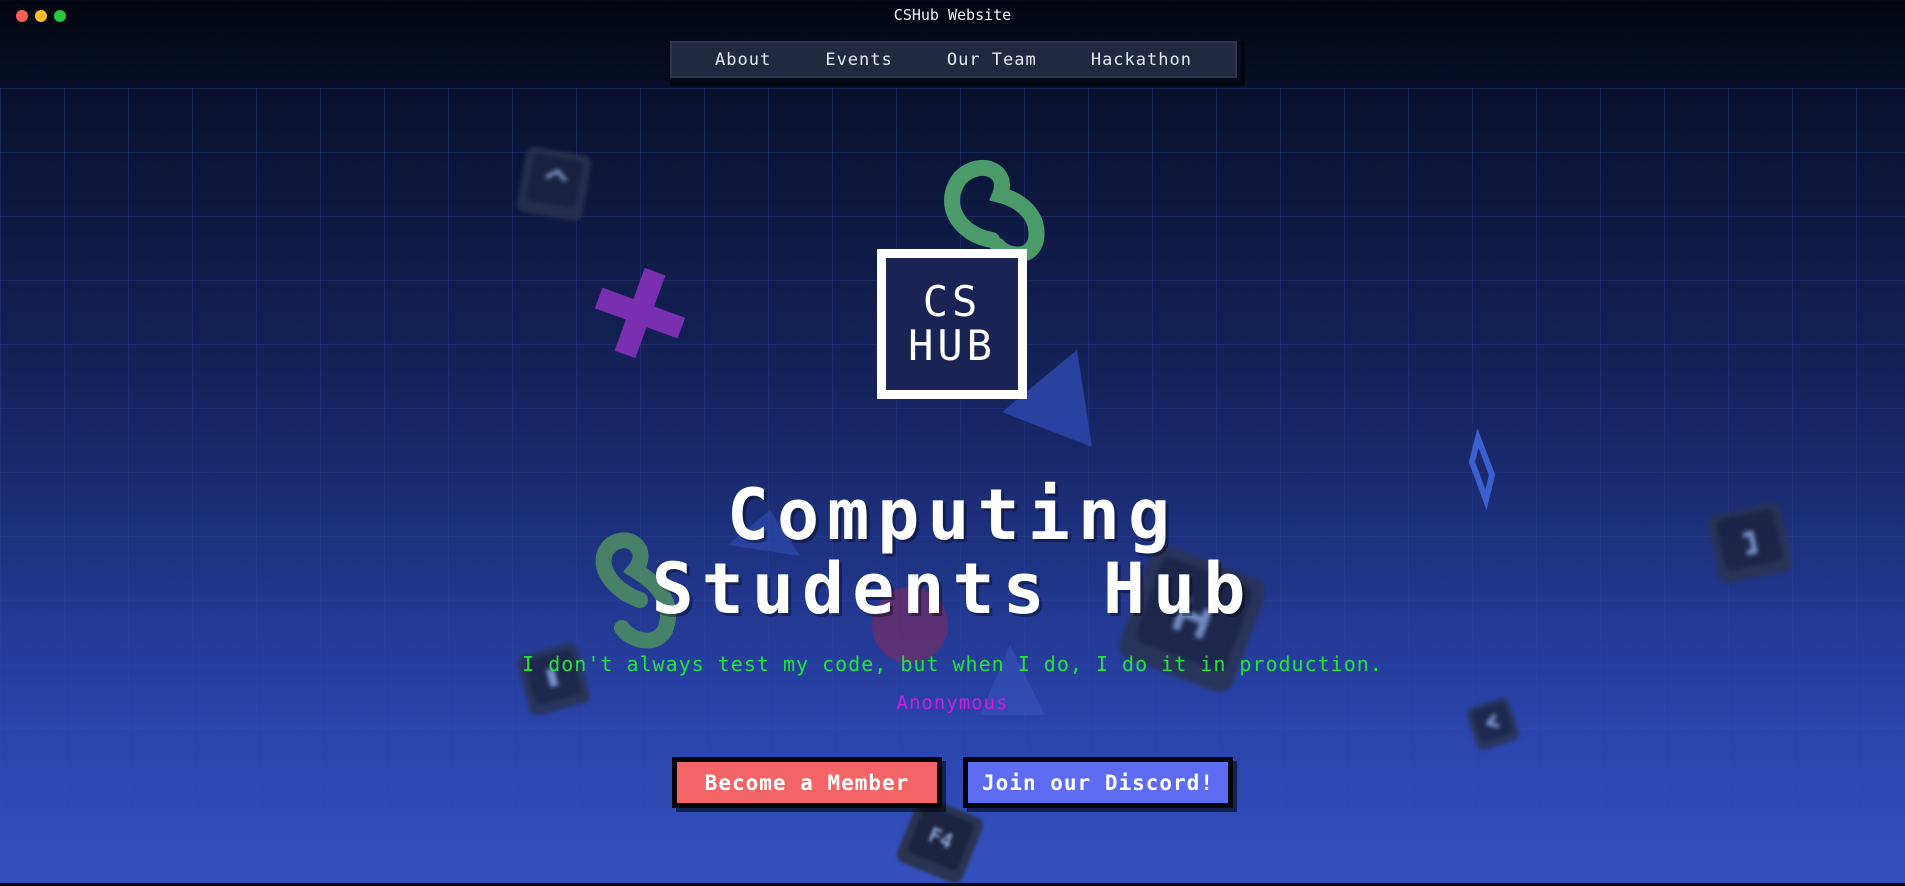 The image size is (1905, 886). I want to click on keycap-icon, so click(554, 183).